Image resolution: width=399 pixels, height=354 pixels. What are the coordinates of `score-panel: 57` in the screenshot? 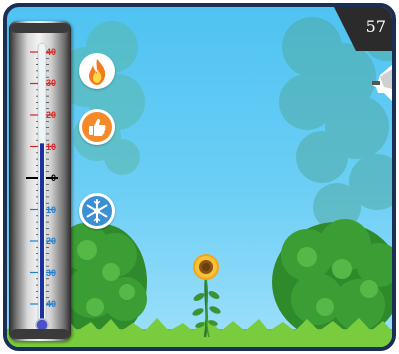 It's located at (363, 29).